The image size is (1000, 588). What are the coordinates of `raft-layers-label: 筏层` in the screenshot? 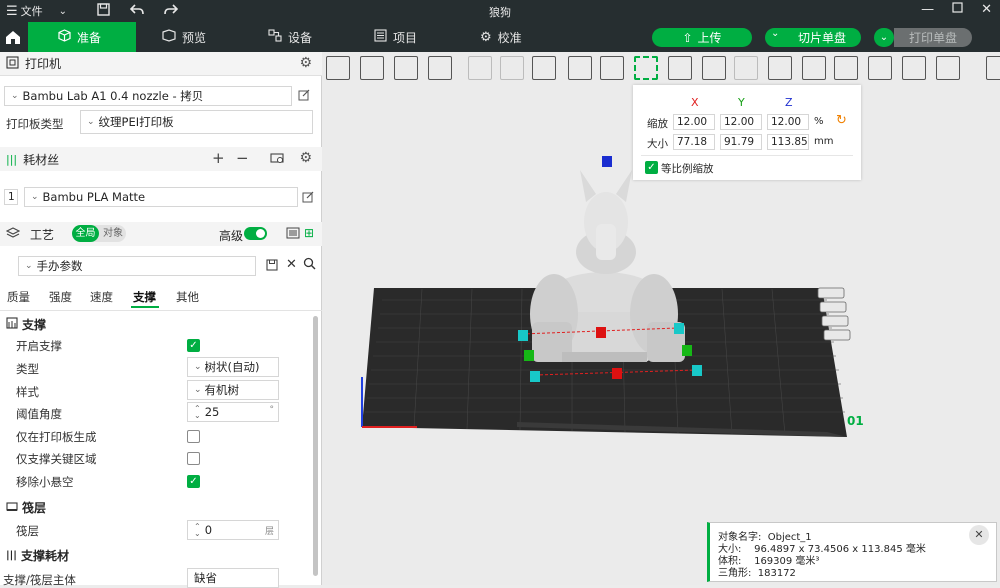 It's located at (27, 531).